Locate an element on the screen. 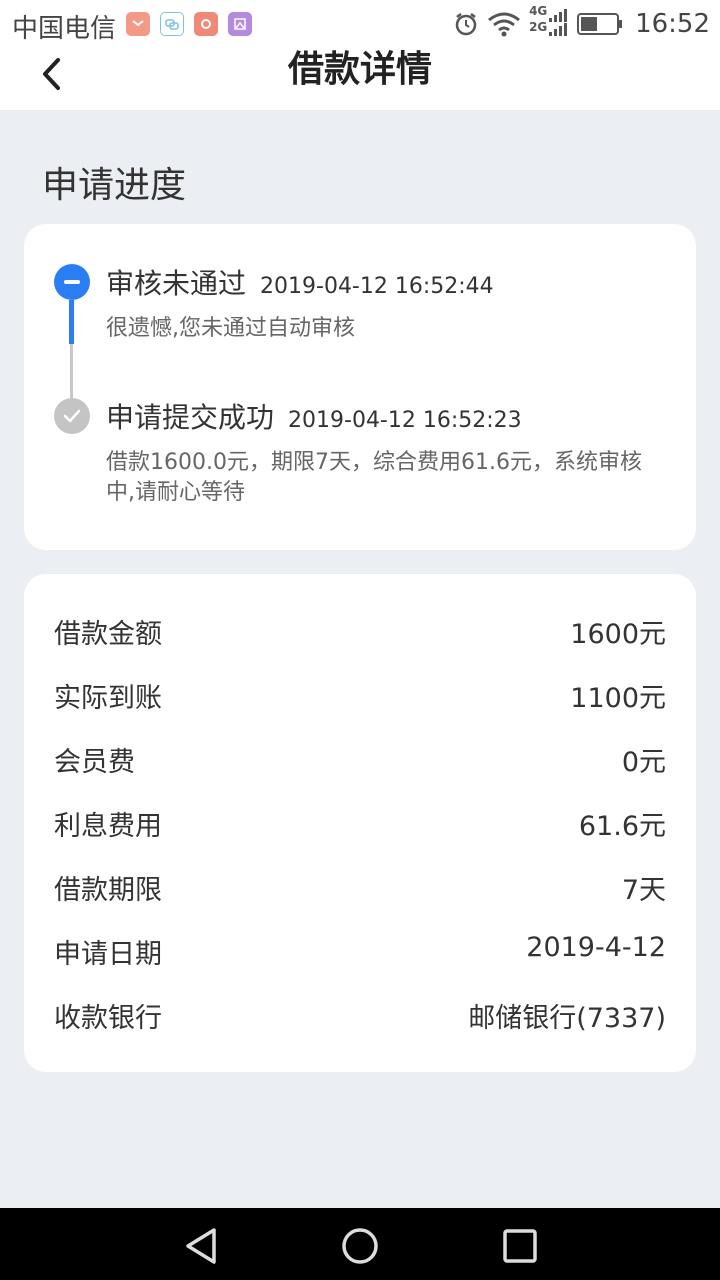 The height and width of the screenshot is (1280, 720). app-notification-icon is located at coordinates (206, 24).